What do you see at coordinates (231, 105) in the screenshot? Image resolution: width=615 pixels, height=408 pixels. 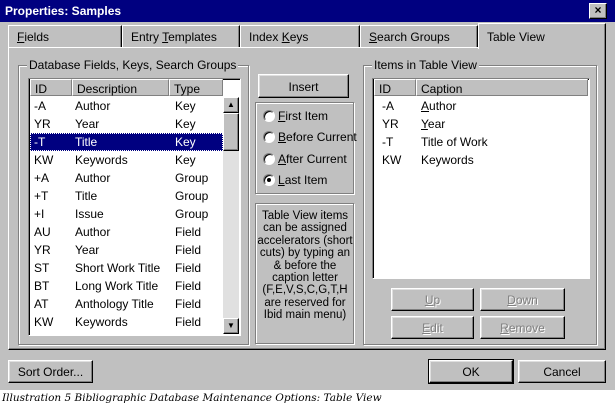 I see `scroll-up-arrow-icon: ▲` at bounding box center [231, 105].